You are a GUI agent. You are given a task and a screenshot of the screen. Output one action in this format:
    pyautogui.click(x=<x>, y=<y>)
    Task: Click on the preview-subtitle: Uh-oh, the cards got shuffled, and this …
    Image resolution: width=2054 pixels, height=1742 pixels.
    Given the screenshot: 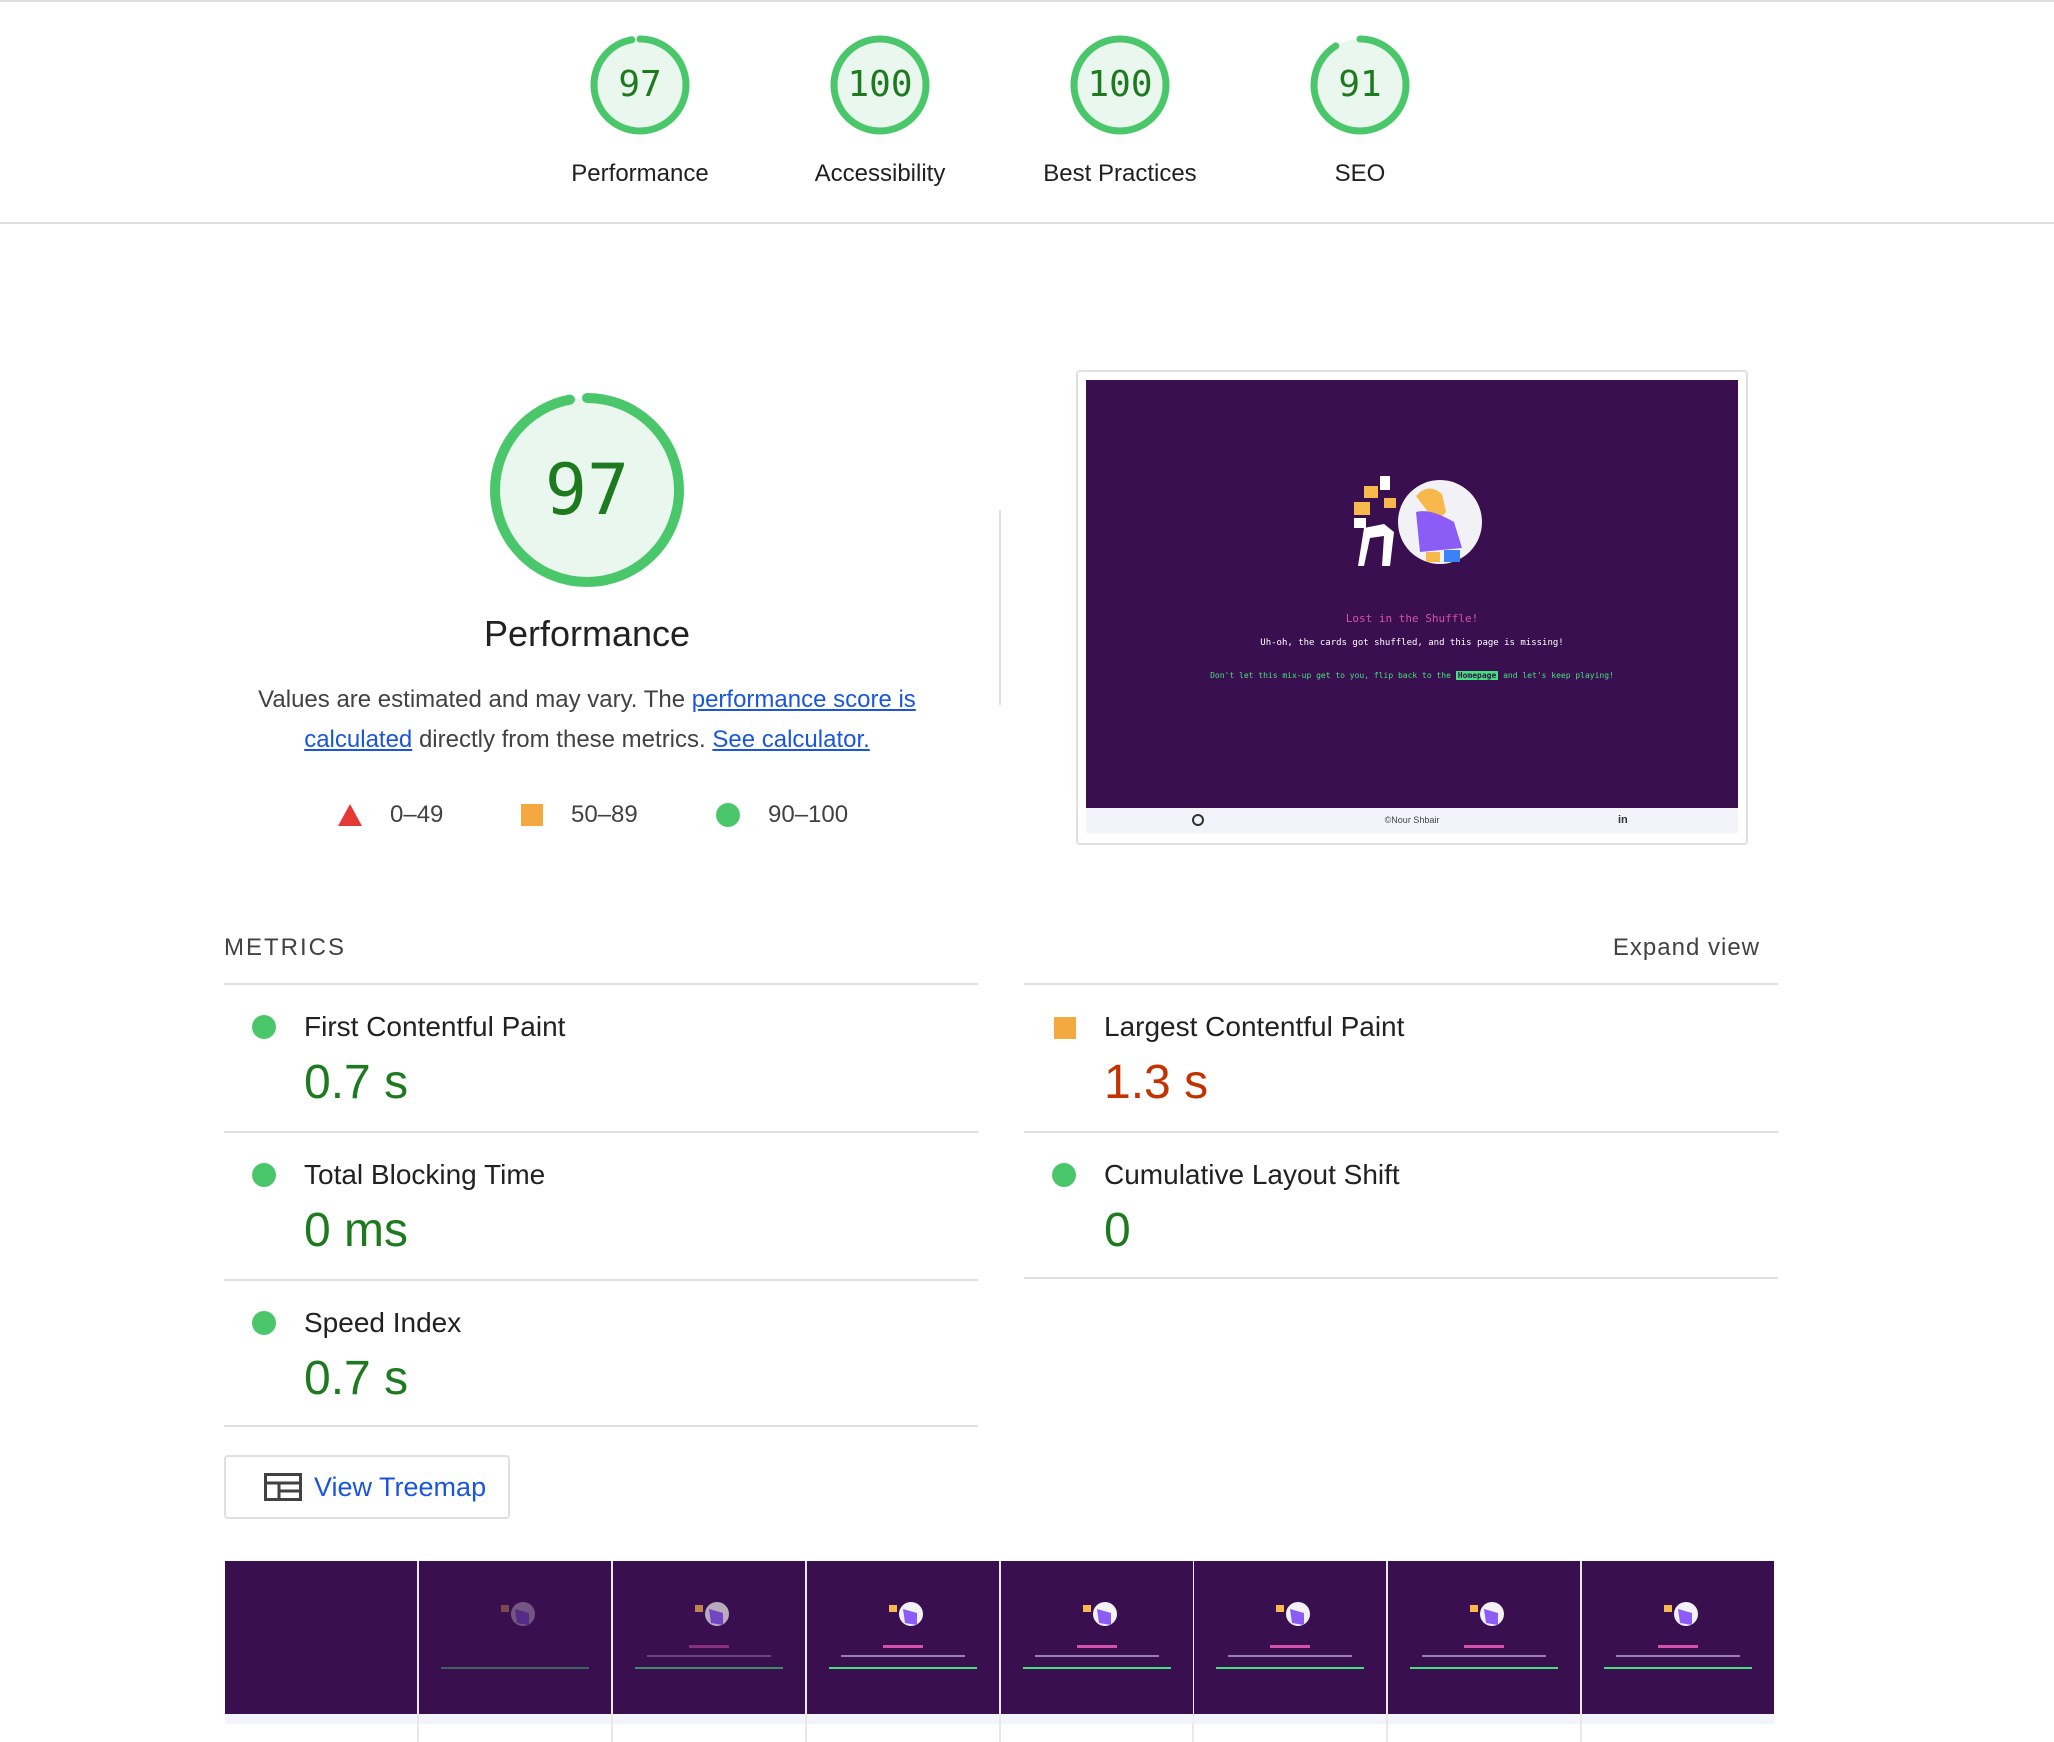 What is the action you would take?
    pyautogui.click(x=1412, y=643)
    